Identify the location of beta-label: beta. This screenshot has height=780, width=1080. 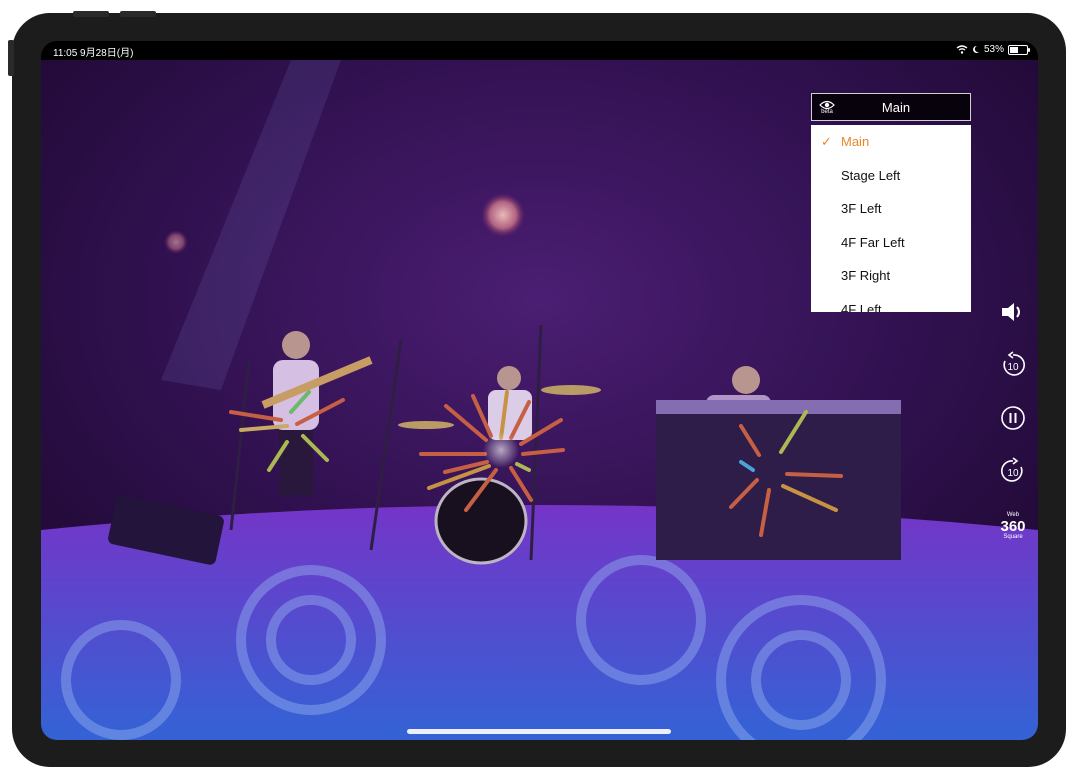
(827, 111).